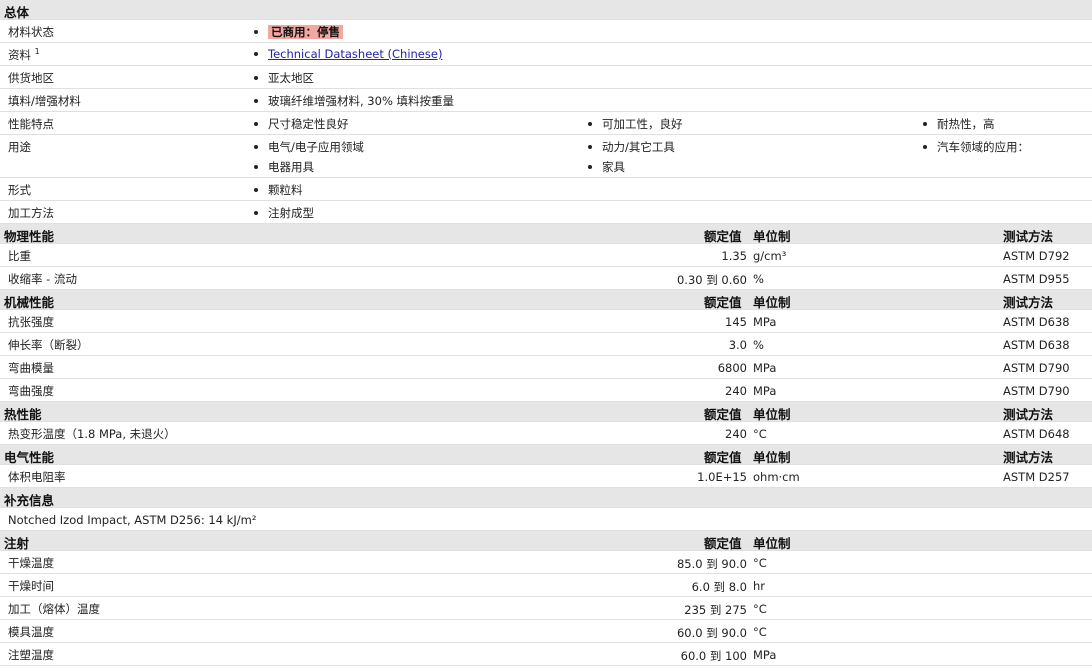 The image size is (1092, 666). What do you see at coordinates (711, 280) in the screenshot?
I see `row-value: 0.30 到 0.60` at bounding box center [711, 280].